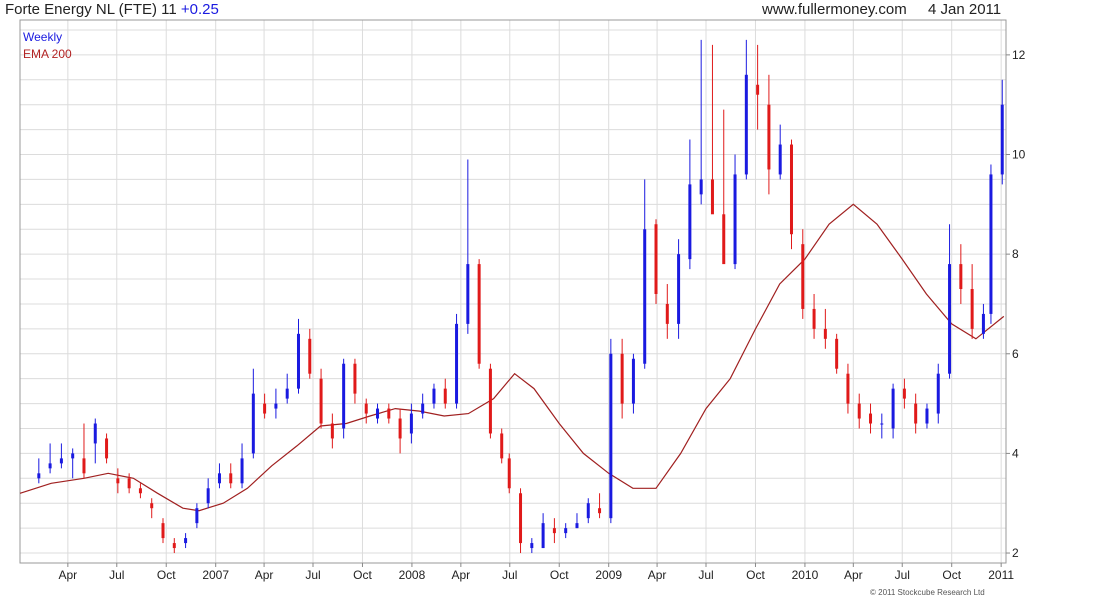 The image size is (1100, 600). I want to click on y-axis: 2 4 6 8 10 12, so click(1016, 304).